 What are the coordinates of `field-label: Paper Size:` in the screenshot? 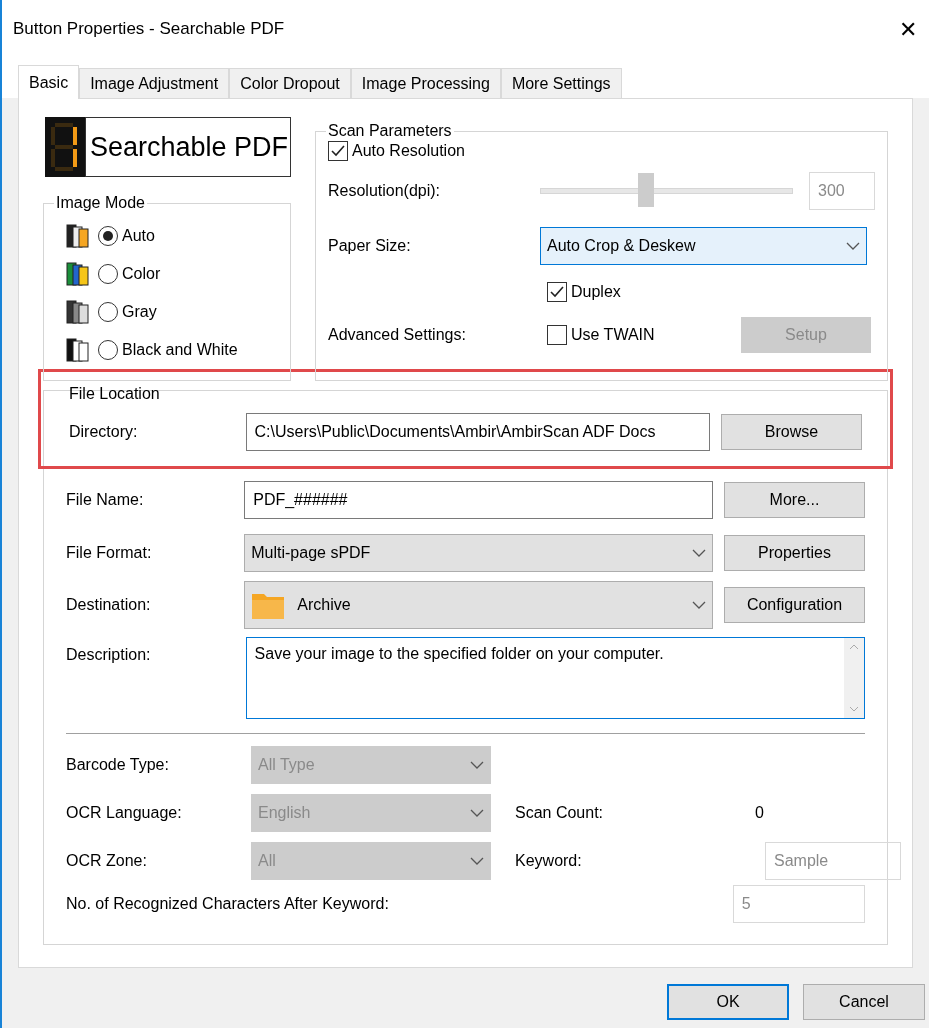 It's located at (370, 246).